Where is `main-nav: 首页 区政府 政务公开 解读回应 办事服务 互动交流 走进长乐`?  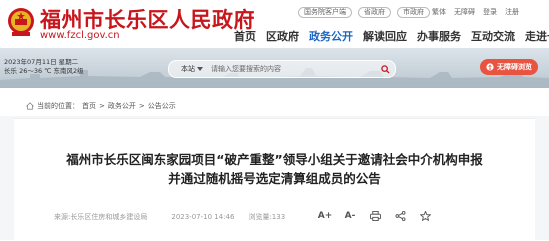 main-nav: 首页 区政府 政务公开 解读回应 办事服务 互动交流 走进长乐 is located at coordinates (390, 36).